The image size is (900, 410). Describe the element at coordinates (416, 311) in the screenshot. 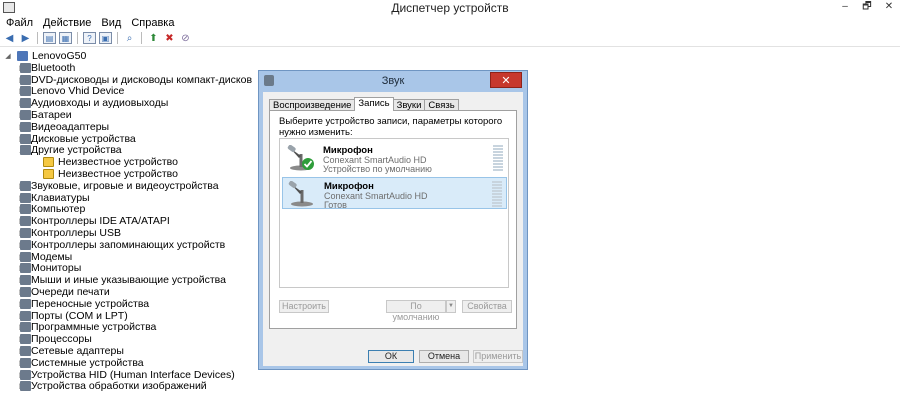

I see `set-default-button: По умолчанию` at that location.